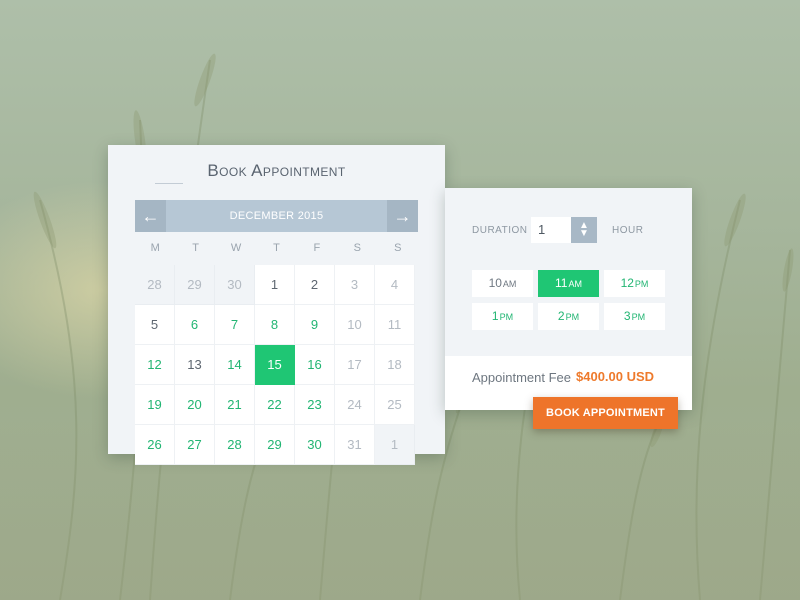 This screenshot has height=600, width=800. Describe the element at coordinates (236, 248) in the screenshot. I see `weekday-label: W` at that location.